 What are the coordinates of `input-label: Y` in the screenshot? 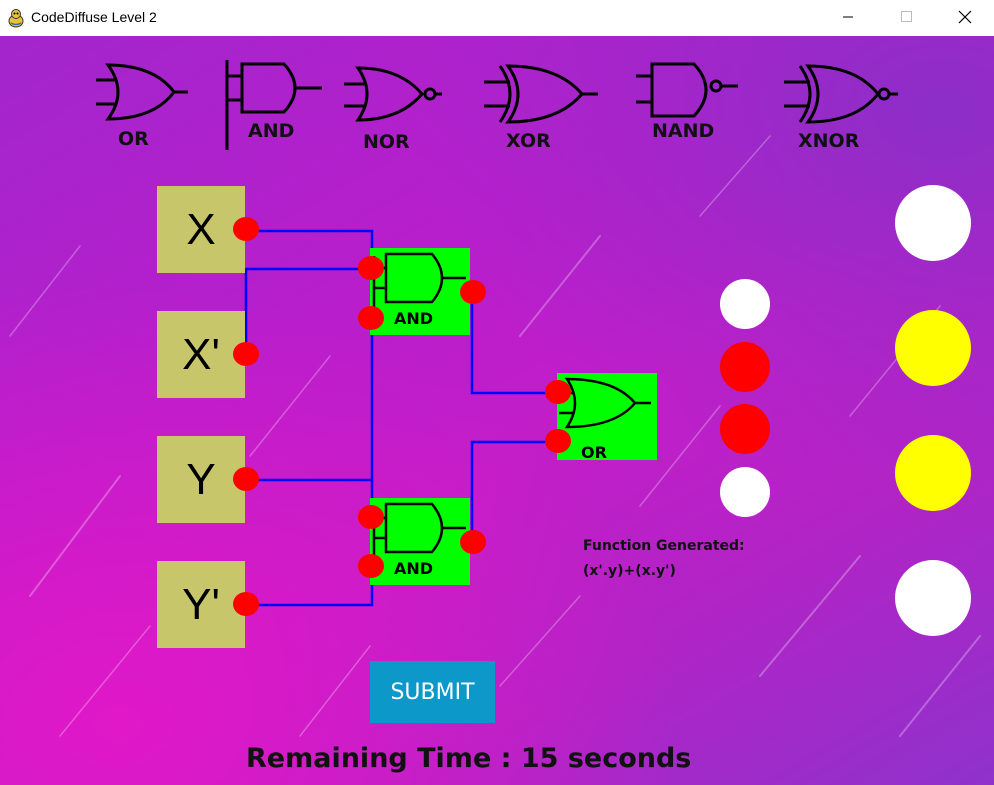 It's located at (201, 479).